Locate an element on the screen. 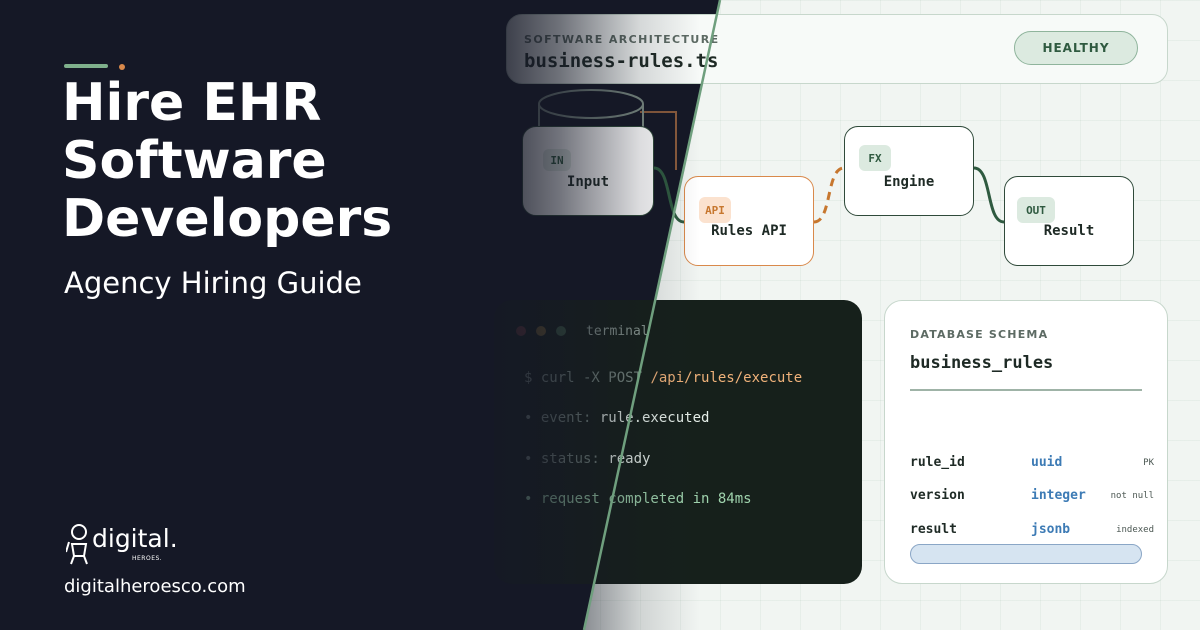  site-url: digitalheroesco.com is located at coordinates (155, 586).